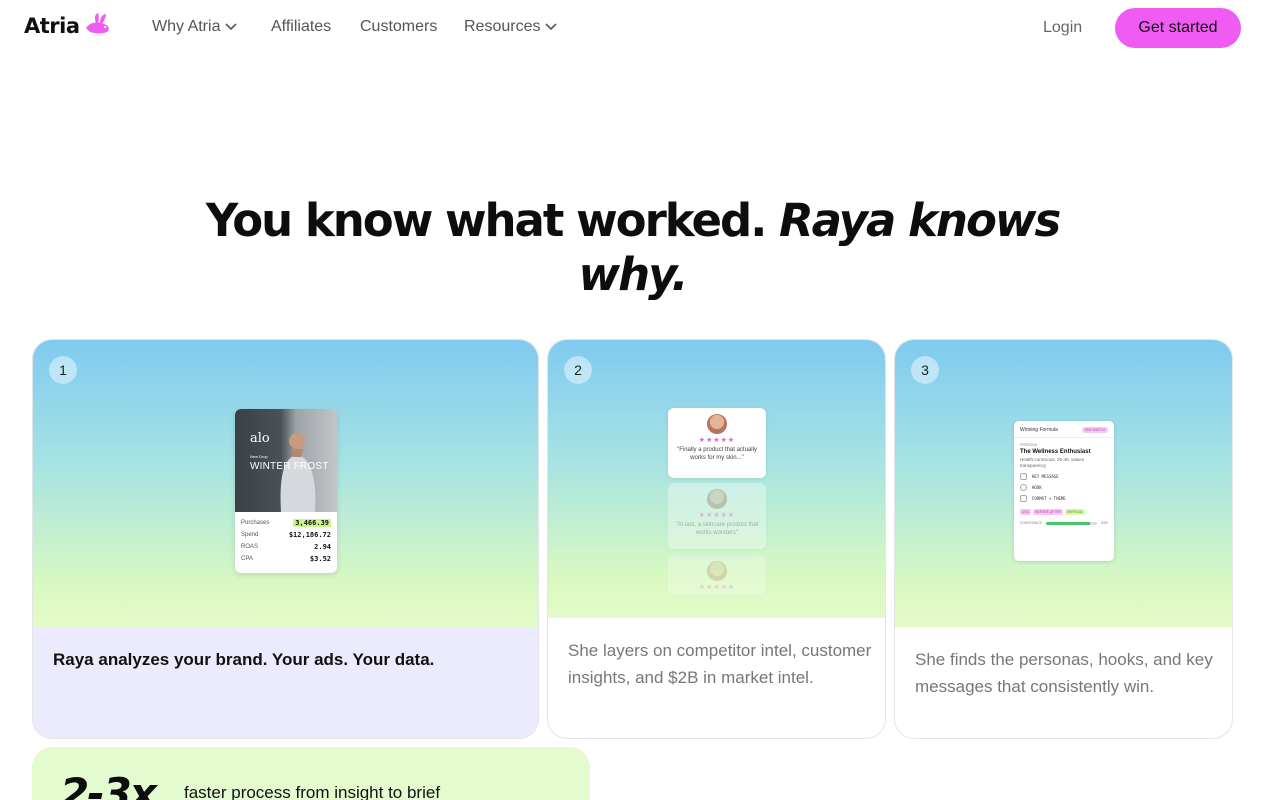 The height and width of the screenshot is (800, 1265). What do you see at coordinates (1023, 476) in the screenshot?
I see `message-icon` at bounding box center [1023, 476].